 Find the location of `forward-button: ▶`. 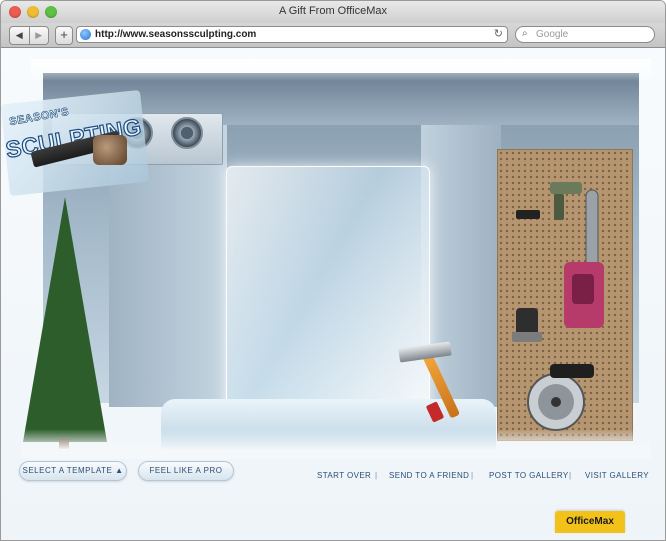

forward-button: ▶ is located at coordinates (38, 35).